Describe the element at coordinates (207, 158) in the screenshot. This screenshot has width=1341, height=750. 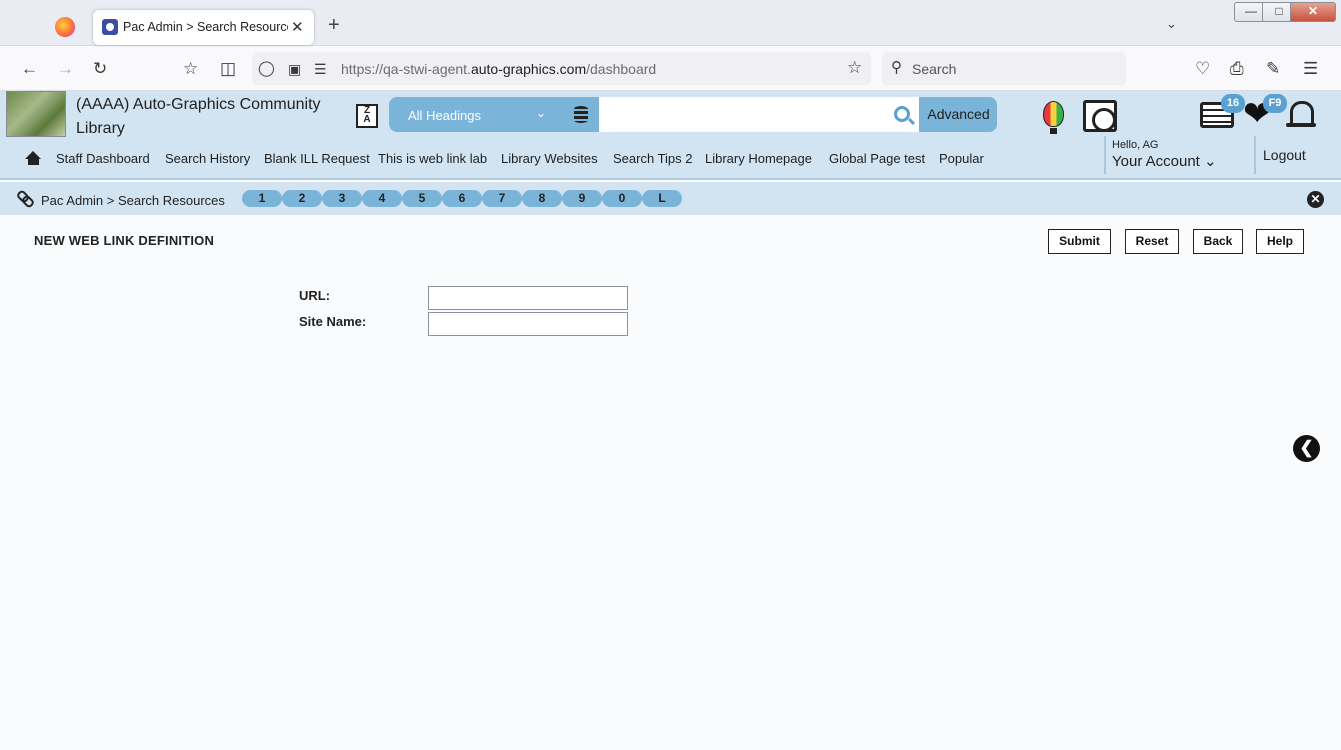
I see `menu-item-search-history: Search History` at that location.